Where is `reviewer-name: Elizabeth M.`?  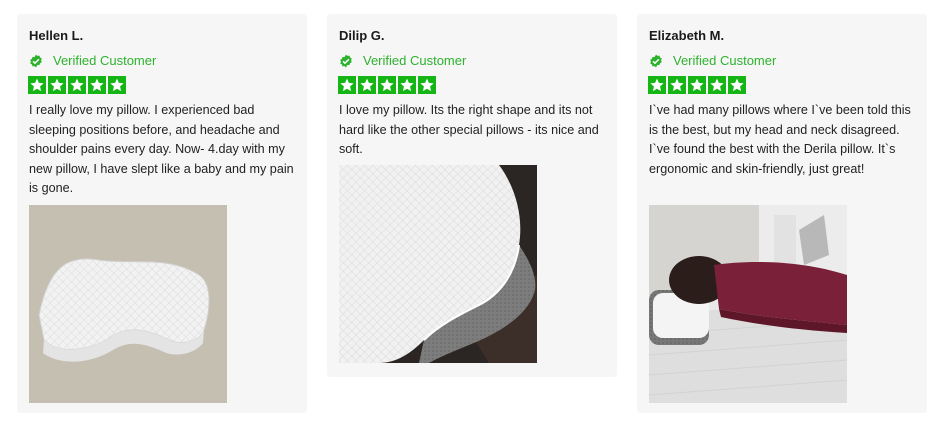
reviewer-name: Elizabeth M. is located at coordinates (687, 35).